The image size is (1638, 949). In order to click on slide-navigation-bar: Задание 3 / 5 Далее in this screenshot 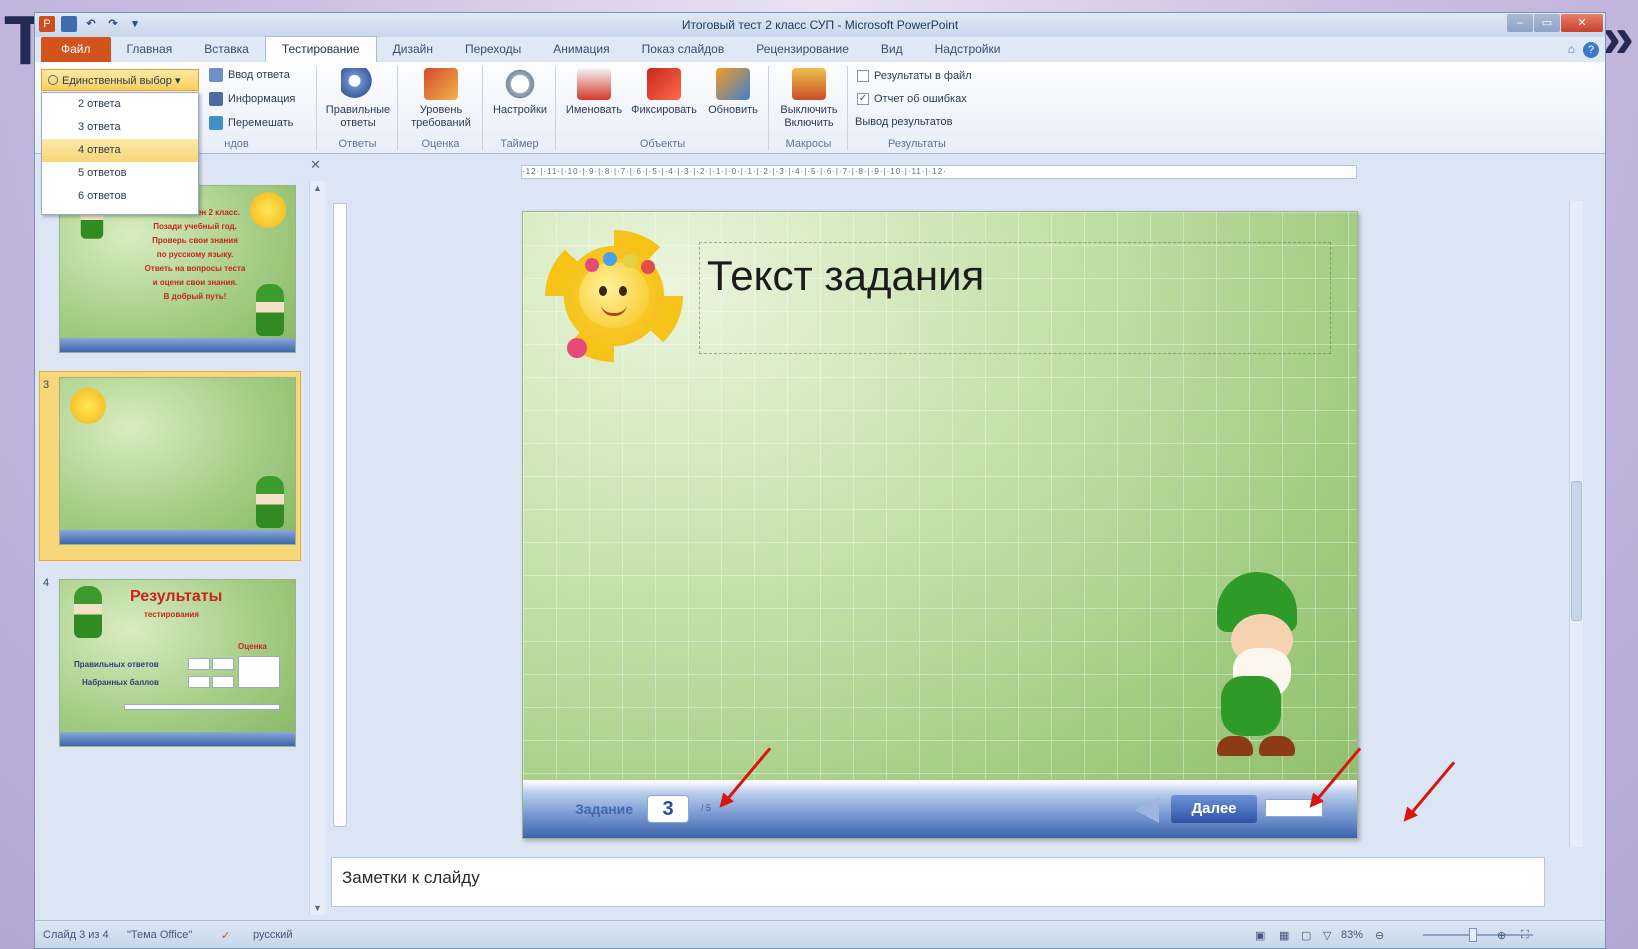, I will do `click(940, 809)`.